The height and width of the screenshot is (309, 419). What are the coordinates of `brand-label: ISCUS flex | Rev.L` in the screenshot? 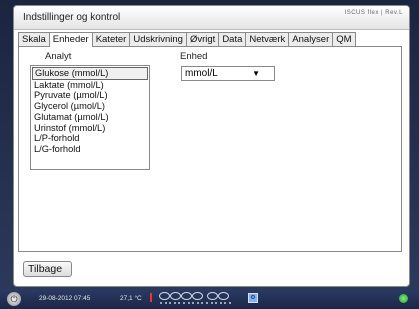 It's located at (373, 13).